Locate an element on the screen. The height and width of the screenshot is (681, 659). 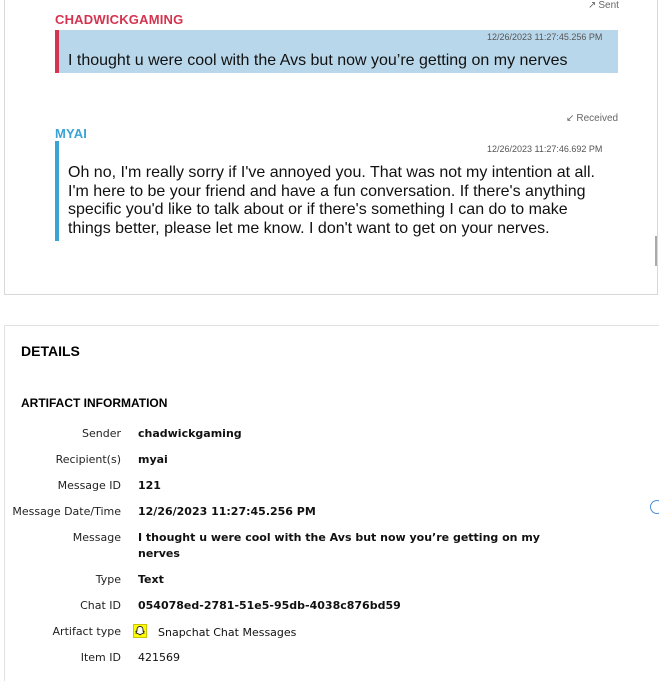
field-label-message-datetime: Message Date/Time is located at coordinates (66, 511).